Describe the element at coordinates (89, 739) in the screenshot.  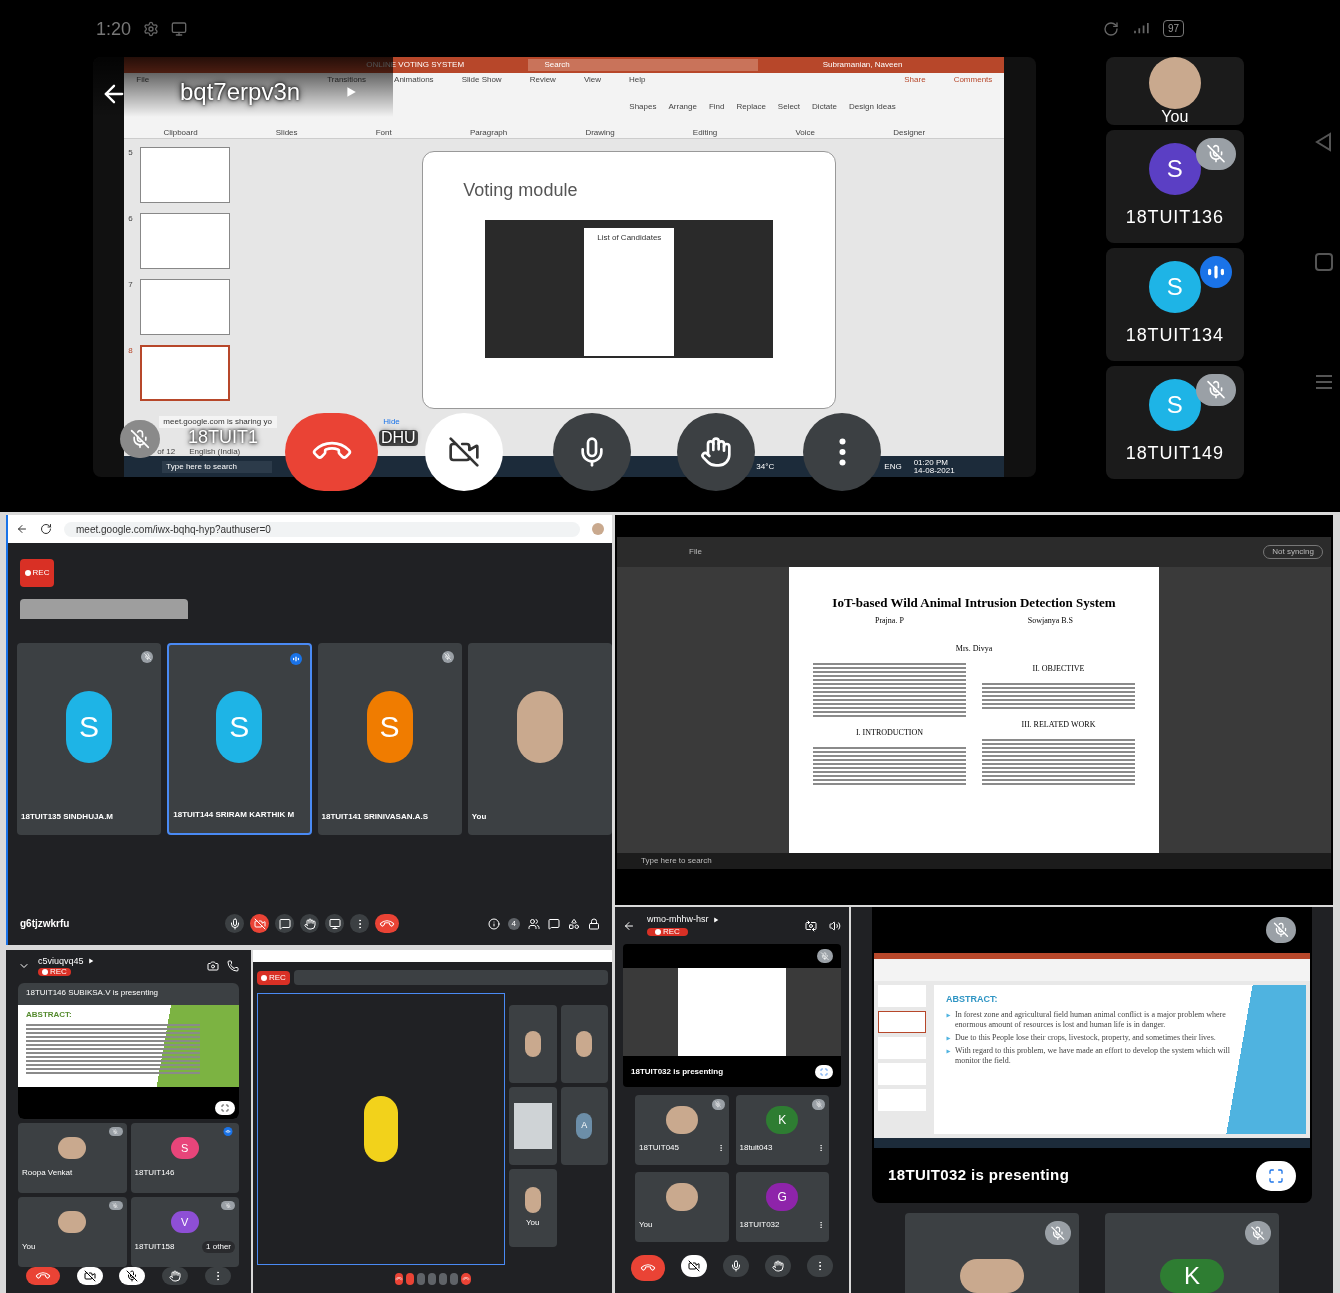
I see `participant-tile: S 18TUIT135 SINDHUJA.M` at that location.